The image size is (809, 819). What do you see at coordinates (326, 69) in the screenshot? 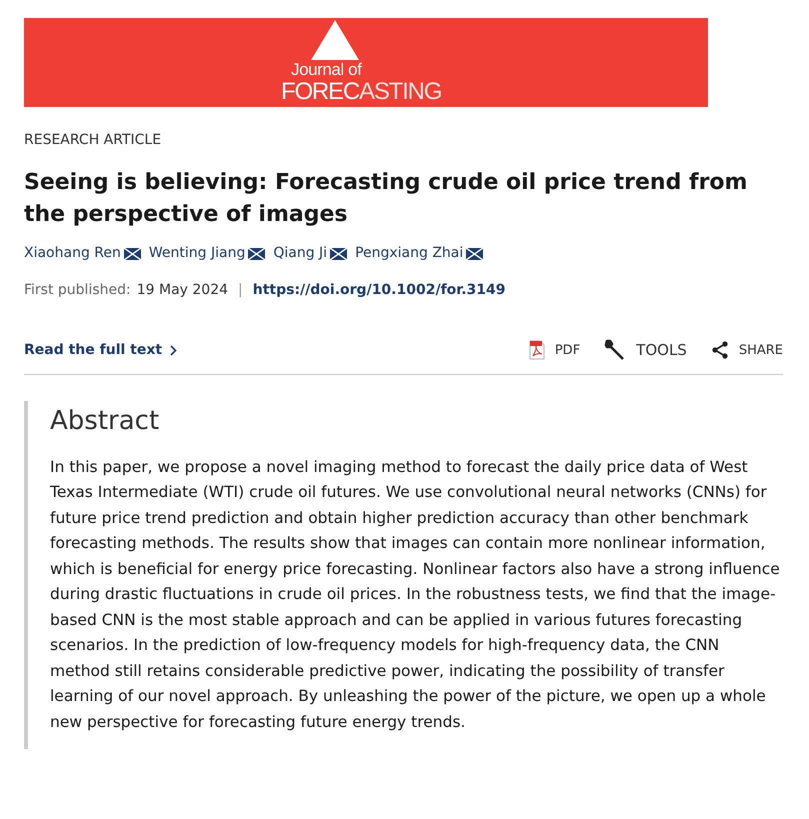
I see `logo-text: Journal of` at bounding box center [326, 69].